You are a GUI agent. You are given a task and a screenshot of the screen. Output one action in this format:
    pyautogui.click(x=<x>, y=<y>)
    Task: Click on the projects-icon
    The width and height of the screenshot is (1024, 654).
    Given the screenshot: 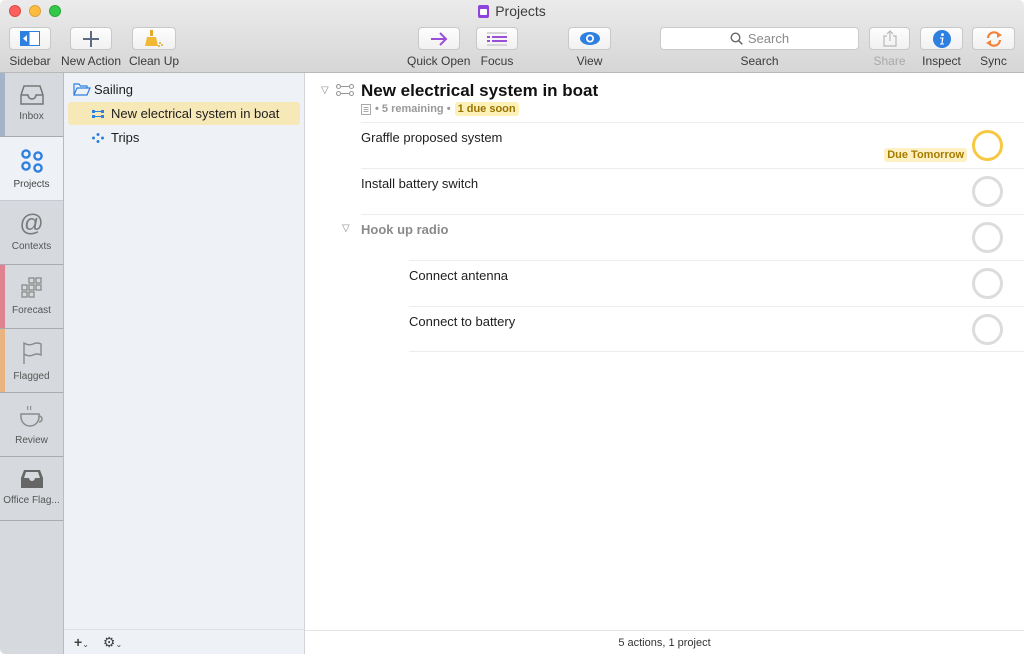 What is the action you would take?
    pyautogui.click(x=31, y=161)
    